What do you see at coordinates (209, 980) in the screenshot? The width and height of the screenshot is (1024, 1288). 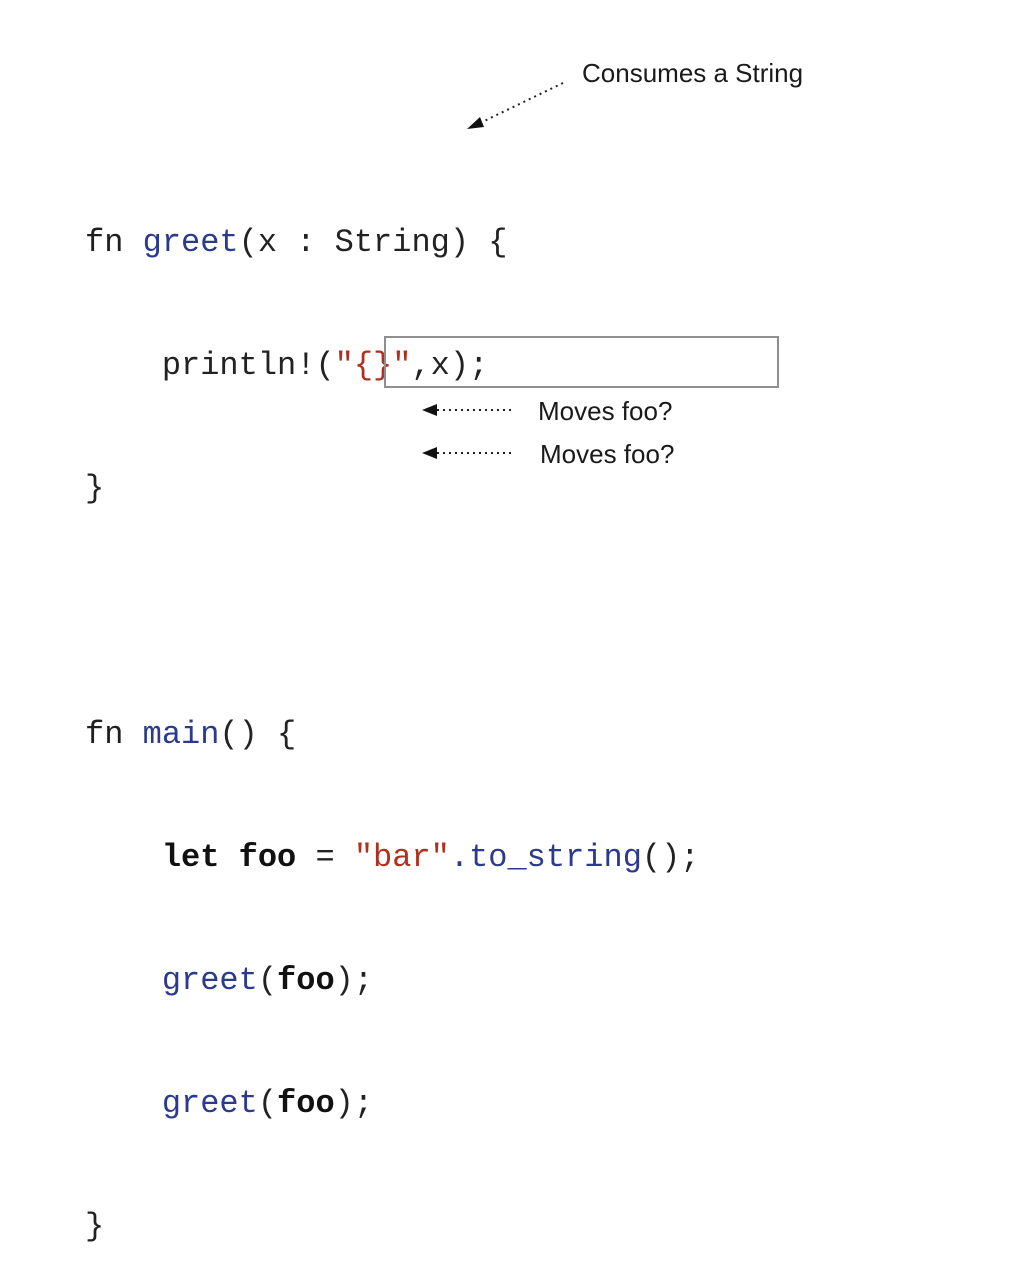 I see `greet-call-name-1: greet` at bounding box center [209, 980].